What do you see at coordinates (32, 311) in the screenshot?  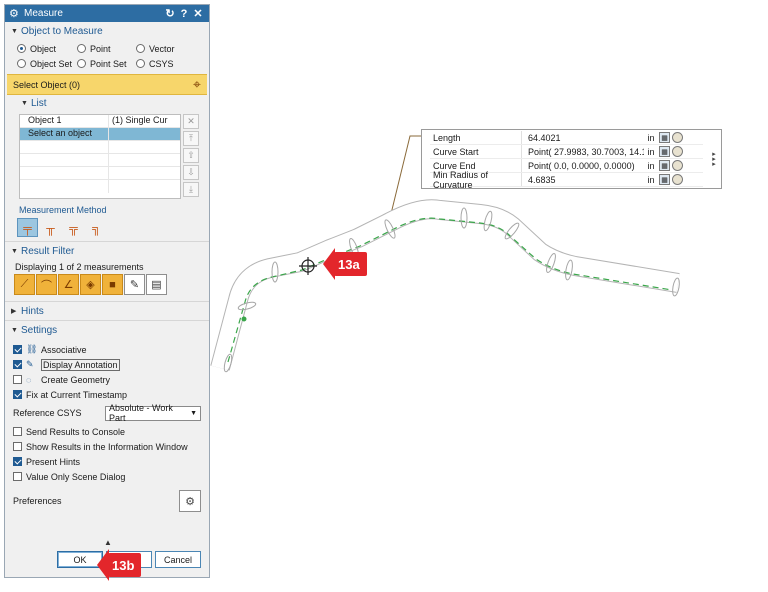 I see `section-title: Hints` at bounding box center [32, 311].